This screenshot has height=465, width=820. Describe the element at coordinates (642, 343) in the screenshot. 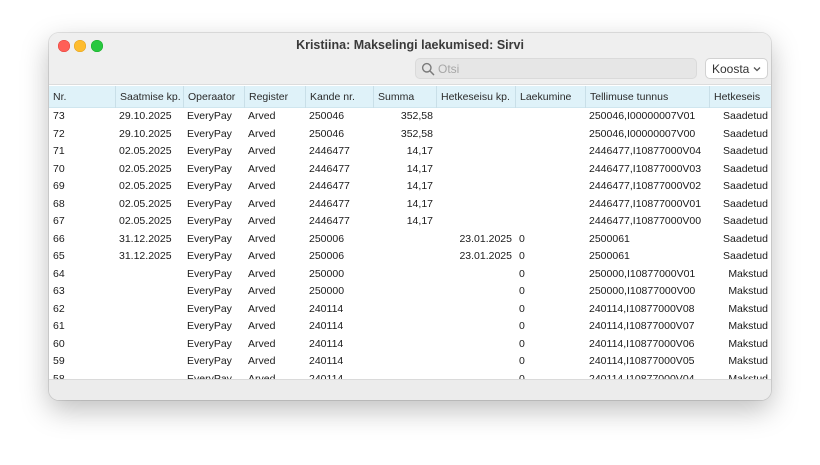

I see `cell-tellimuse-tunnus: 240114,I10877000V06` at that location.